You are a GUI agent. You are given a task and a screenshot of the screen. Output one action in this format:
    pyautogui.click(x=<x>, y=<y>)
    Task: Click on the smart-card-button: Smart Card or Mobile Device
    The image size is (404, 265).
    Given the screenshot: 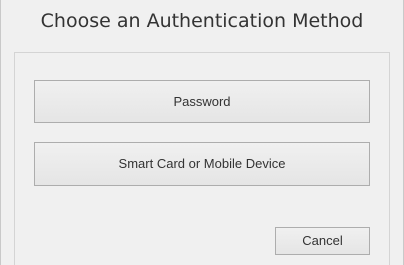 What is the action you would take?
    pyautogui.click(x=202, y=164)
    